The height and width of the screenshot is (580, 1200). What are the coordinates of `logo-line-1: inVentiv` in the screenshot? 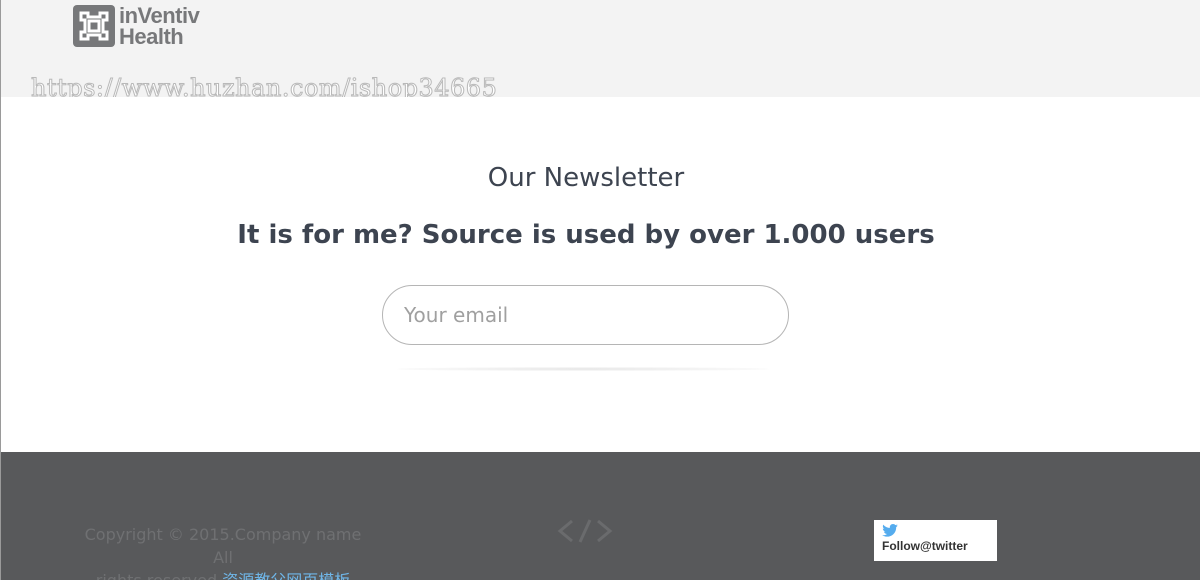 It's located at (159, 15).